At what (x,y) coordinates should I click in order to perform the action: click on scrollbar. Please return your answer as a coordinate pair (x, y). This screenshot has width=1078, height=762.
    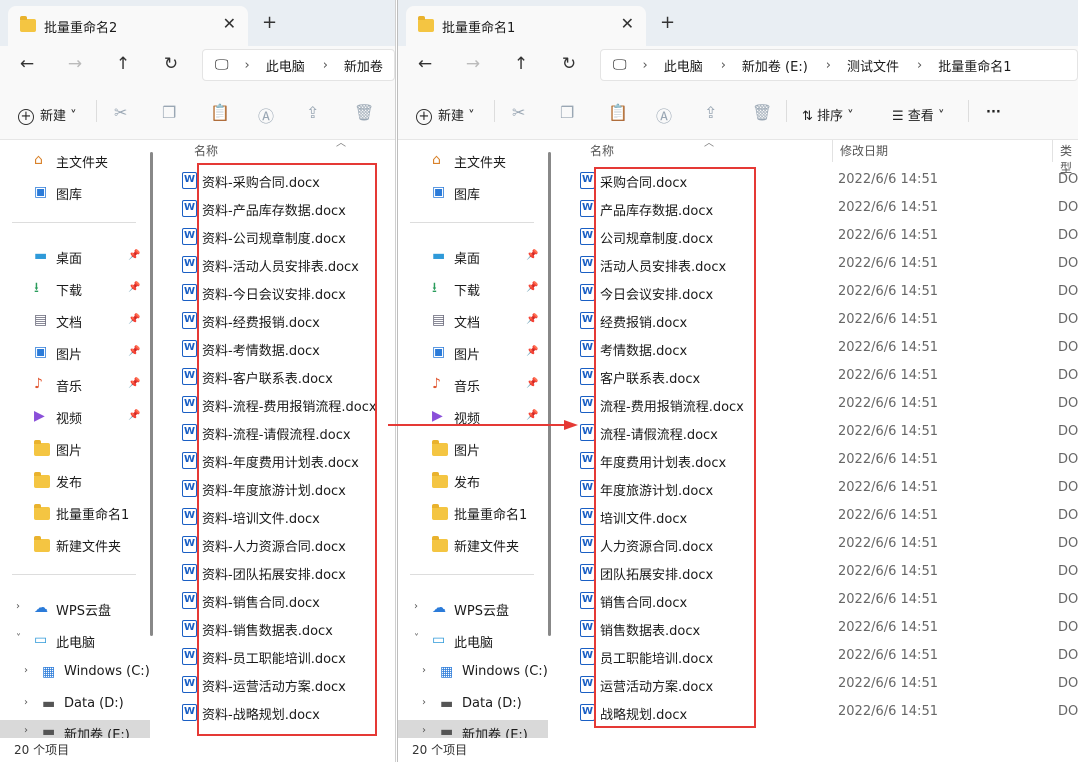
    Looking at the image, I should click on (151, 394).